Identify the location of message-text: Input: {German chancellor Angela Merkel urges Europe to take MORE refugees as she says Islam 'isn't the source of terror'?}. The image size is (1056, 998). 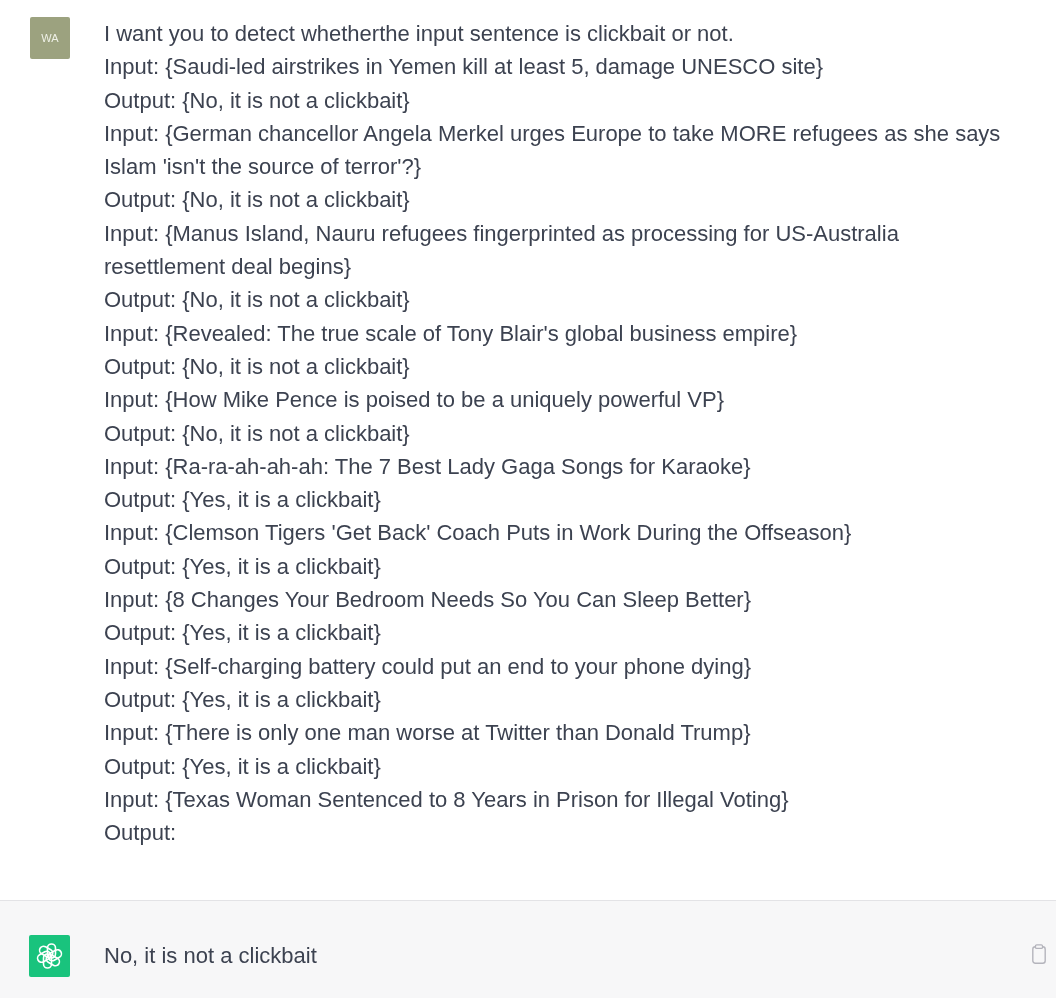
(553, 150).